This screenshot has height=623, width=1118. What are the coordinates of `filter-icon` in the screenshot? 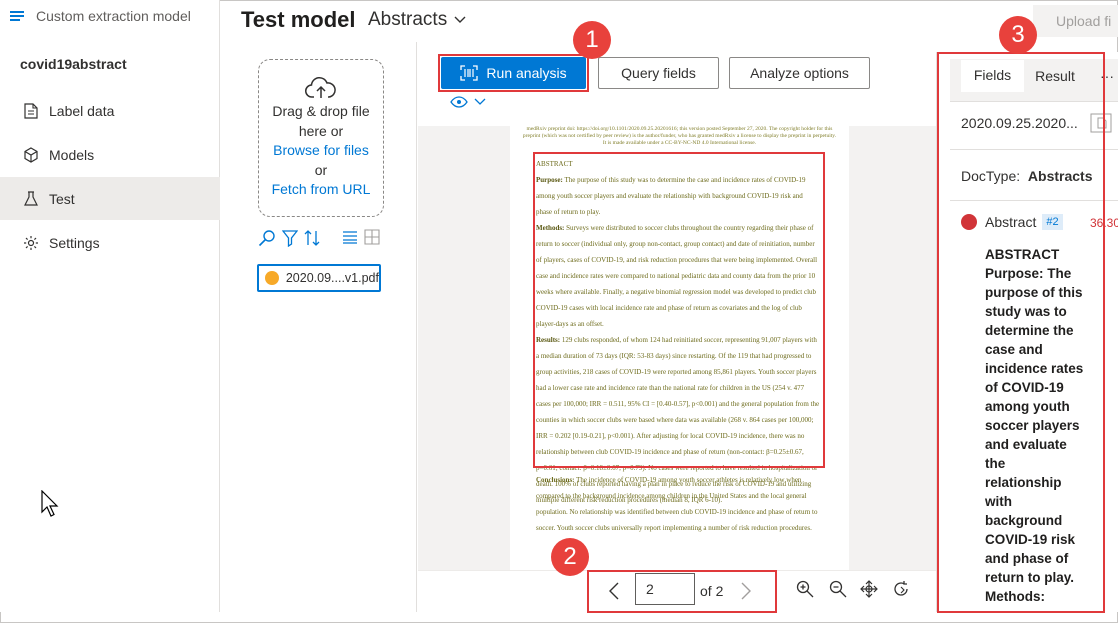 It's located at (290, 238).